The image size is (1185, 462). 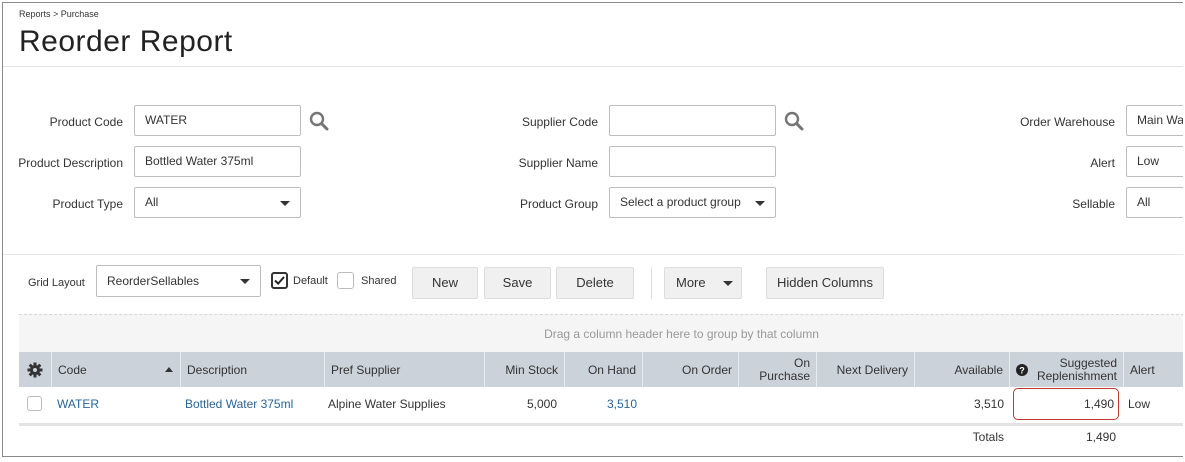 What do you see at coordinates (1066, 404) in the screenshot?
I see `row-suggested-replenishment-input: 1,490` at bounding box center [1066, 404].